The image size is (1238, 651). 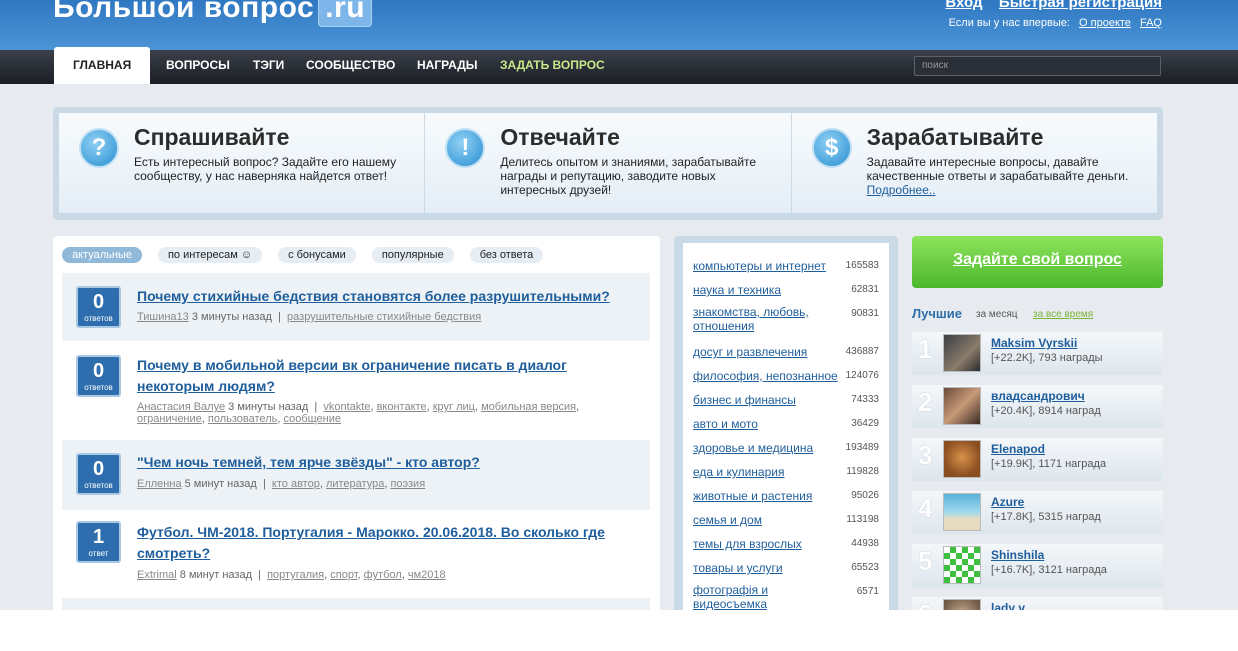 What do you see at coordinates (383, 575) in the screenshot?
I see `question-tag: футбол` at bounding box center [383, 575].